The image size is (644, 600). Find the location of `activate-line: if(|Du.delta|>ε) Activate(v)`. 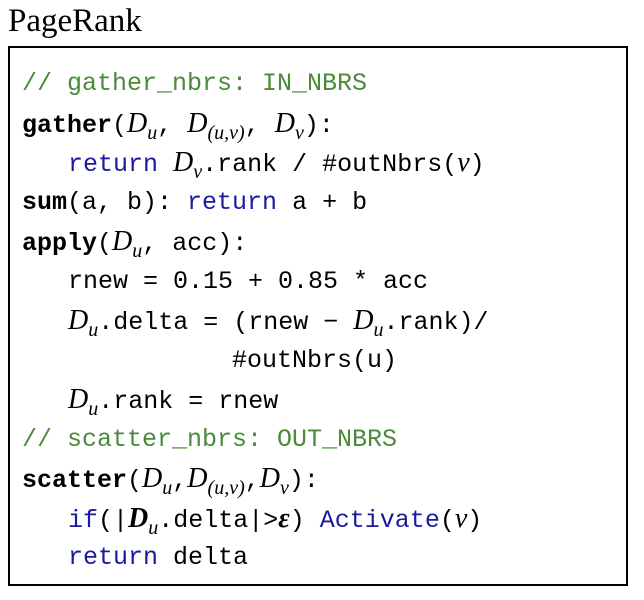

activate-line: if(|Du.delta|>ε) Activate(v) is located at coordinates (318, 519).